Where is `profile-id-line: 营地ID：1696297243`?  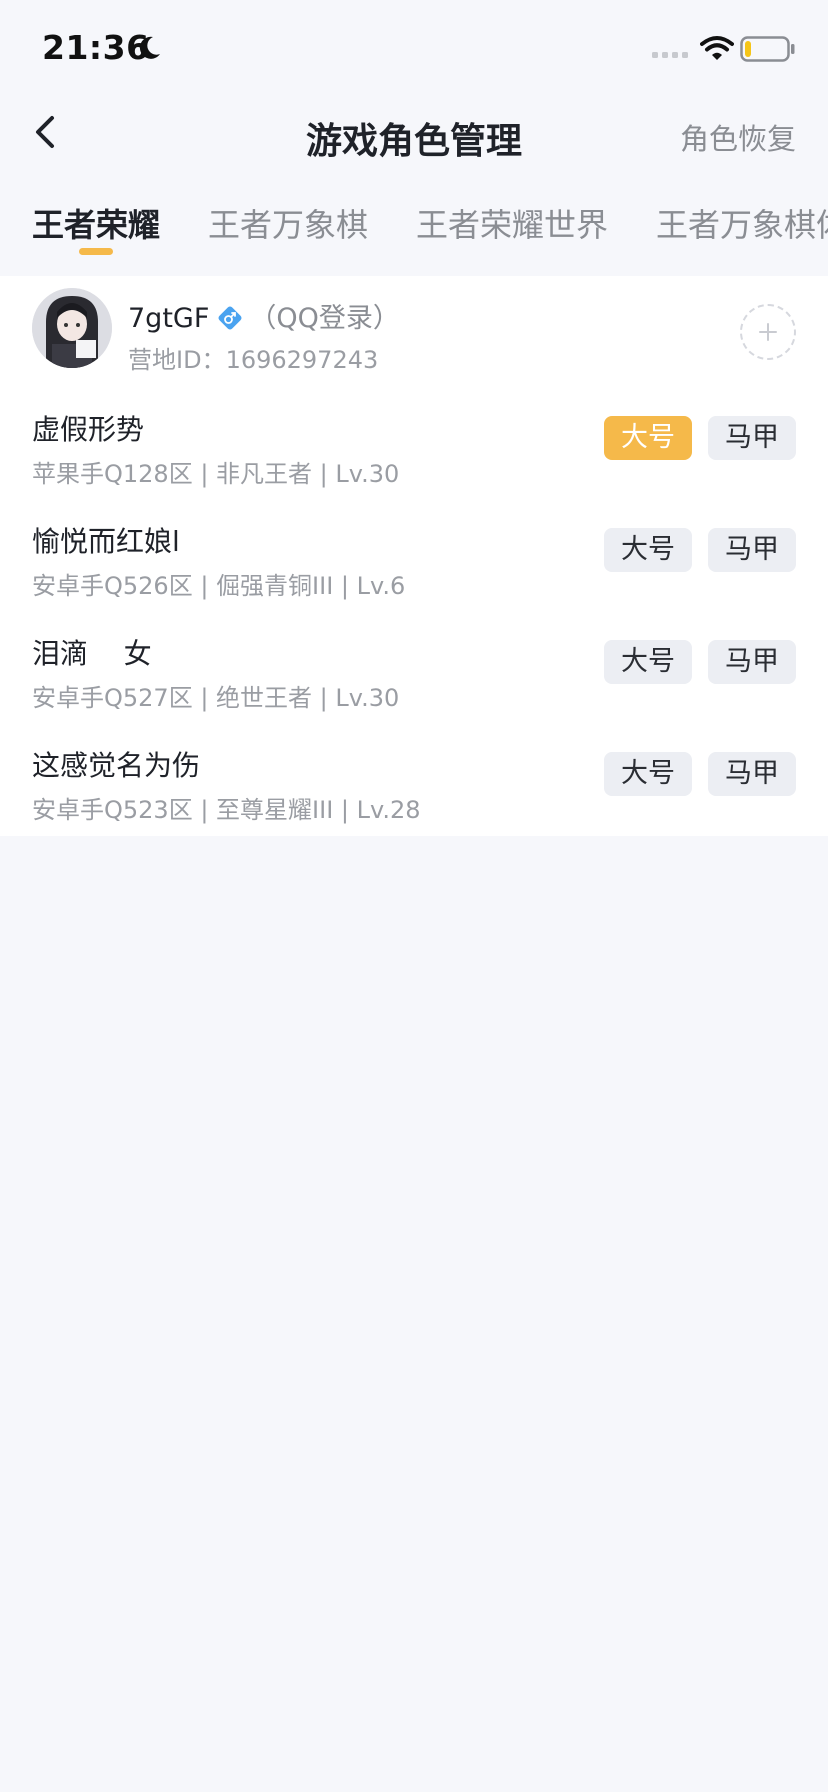 profile-id-line: 营地ID：1696297243 is located at coordinates (253, 357).